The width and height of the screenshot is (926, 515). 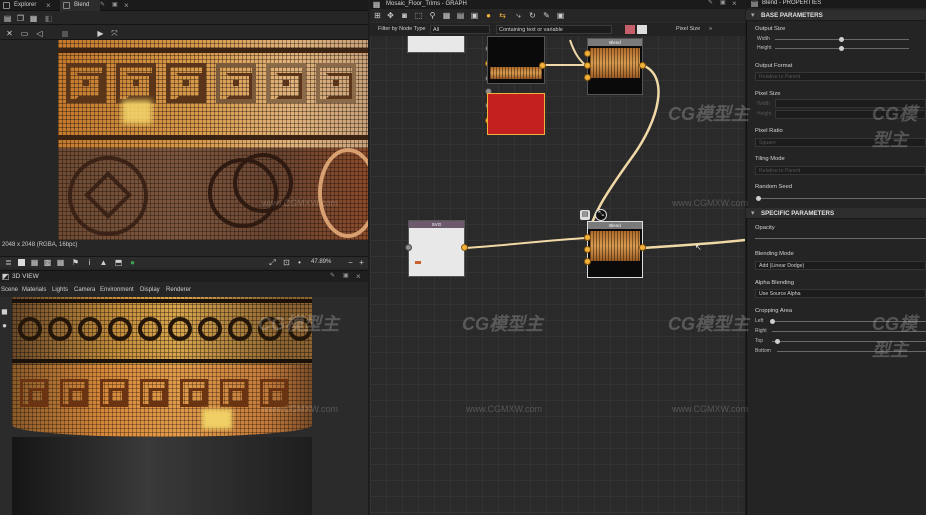 I want to click on menu-renderer: Renderer, so click(x=178, y=290).